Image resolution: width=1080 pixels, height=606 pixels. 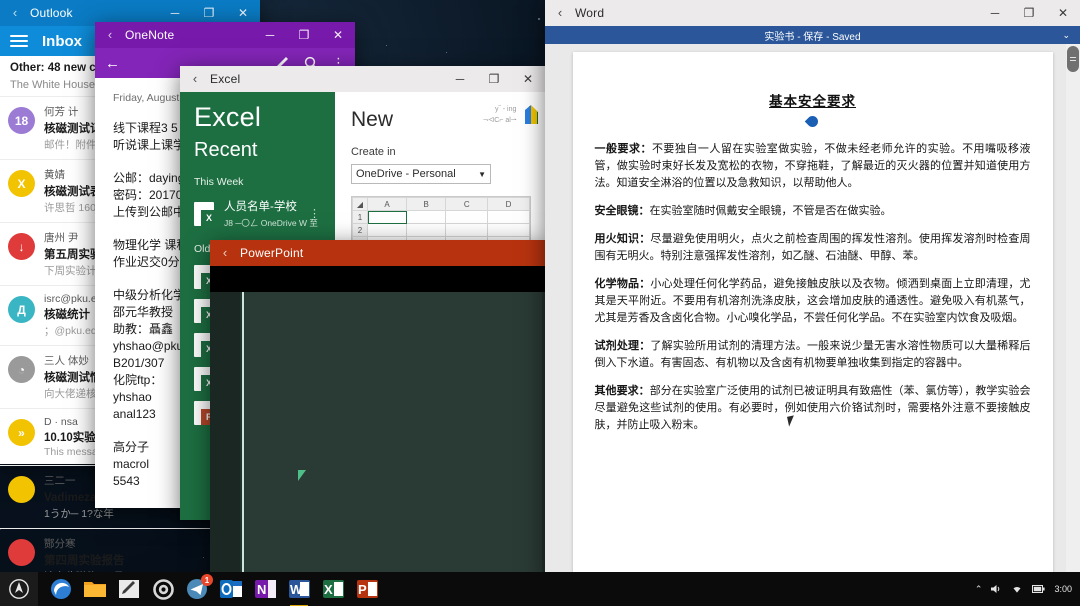 What do you see at coordinates (812, 13) in the screenshot?
I see `word-titlebar: ‹ Word ─ ❐ ✕` at bounding box center [812, 13].